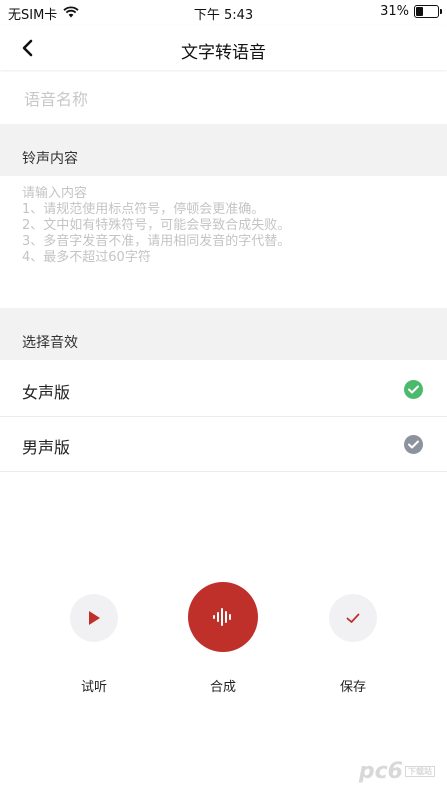  Describe the element at coordinates (222, 687) in the screenshot. I see `synthesize-label: 合成` at that location.